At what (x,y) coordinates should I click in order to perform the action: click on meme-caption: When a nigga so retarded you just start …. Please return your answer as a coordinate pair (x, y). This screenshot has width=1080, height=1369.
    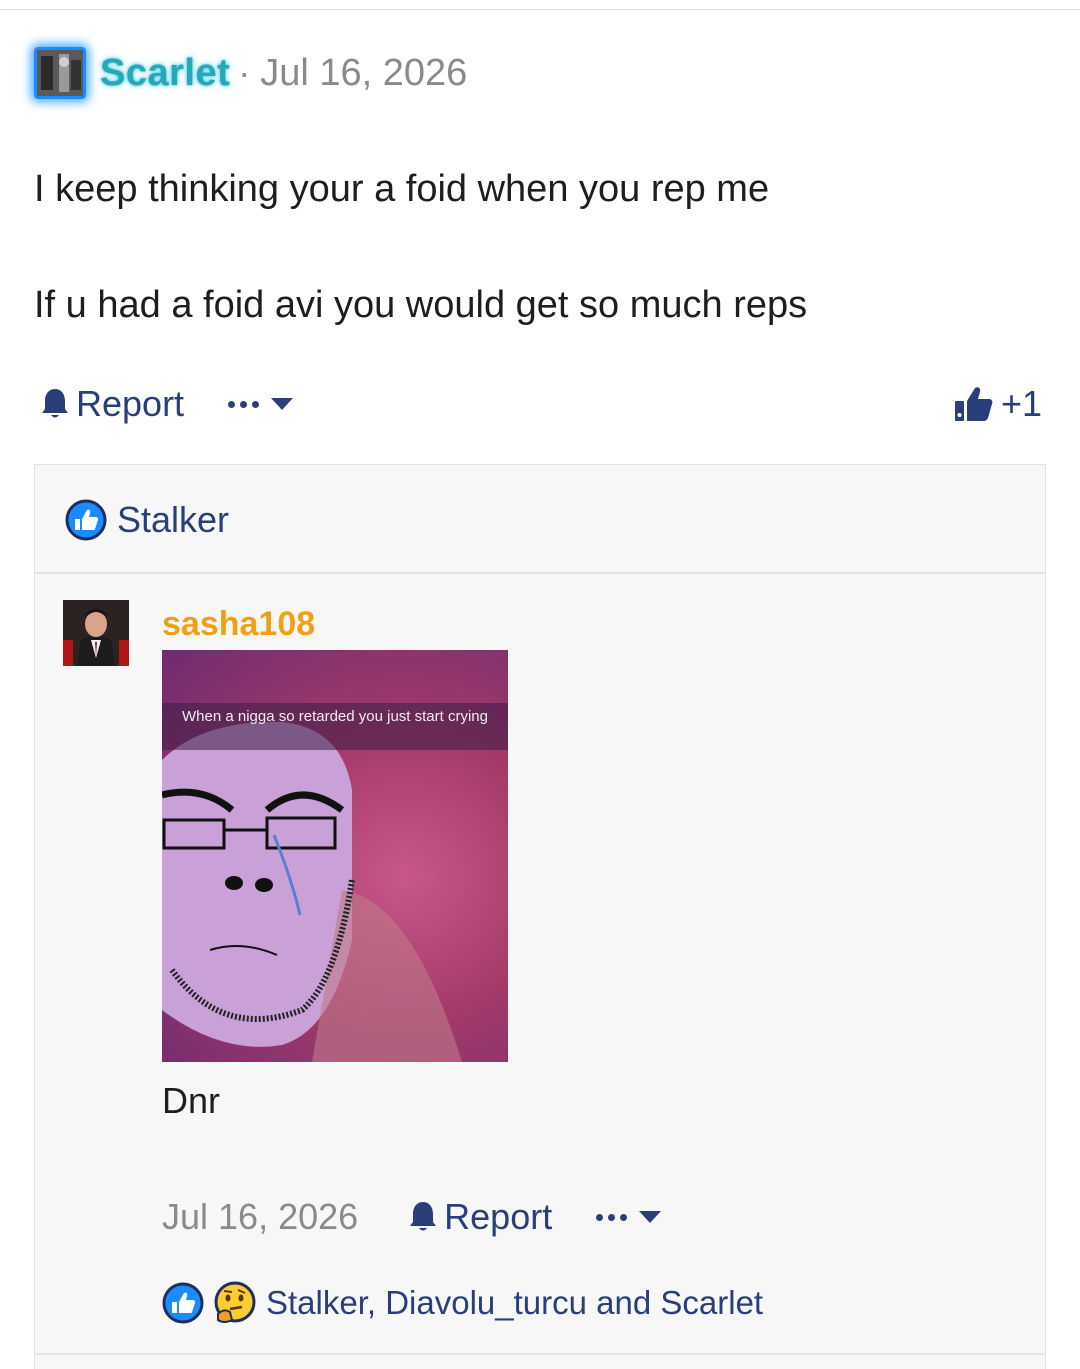
    Looking at the image, I should click on (335, 726).